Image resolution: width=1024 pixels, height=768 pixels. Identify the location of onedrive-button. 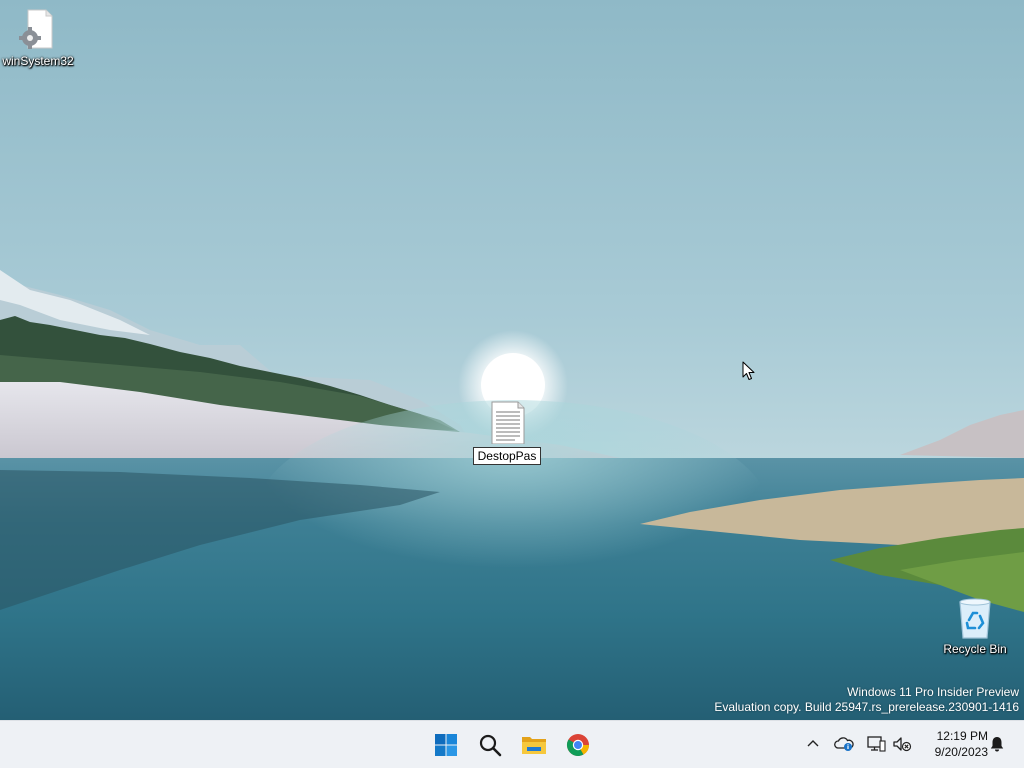
(844, 744).